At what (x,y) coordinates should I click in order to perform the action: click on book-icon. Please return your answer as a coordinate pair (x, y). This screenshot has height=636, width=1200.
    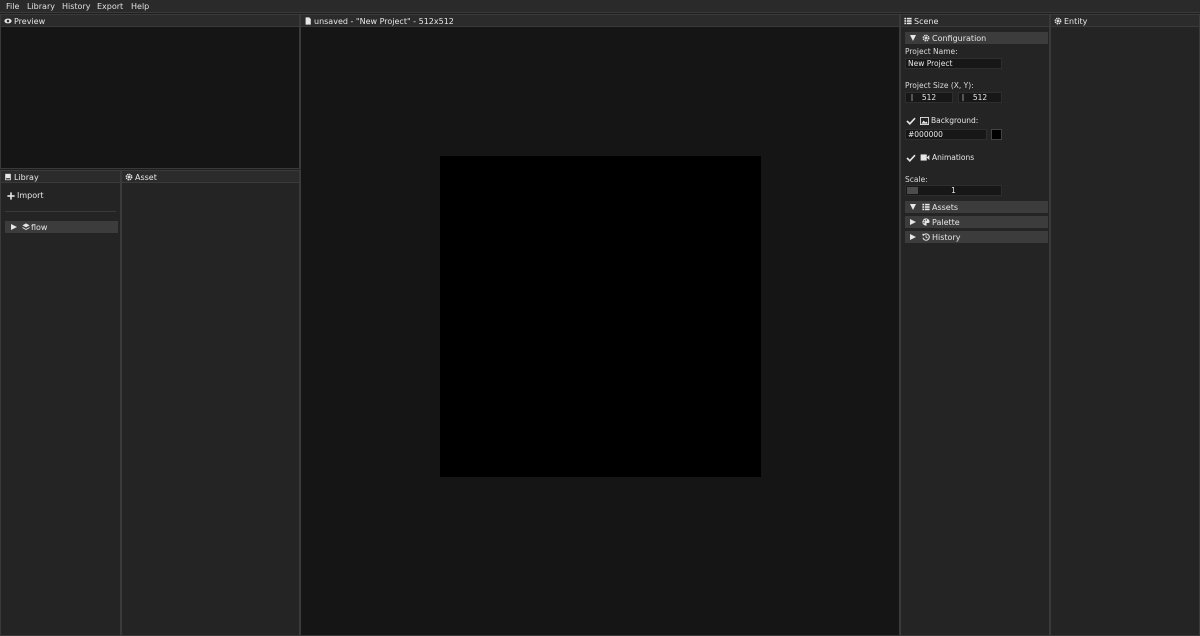
    Looking at the image, I should click on (8, 177).